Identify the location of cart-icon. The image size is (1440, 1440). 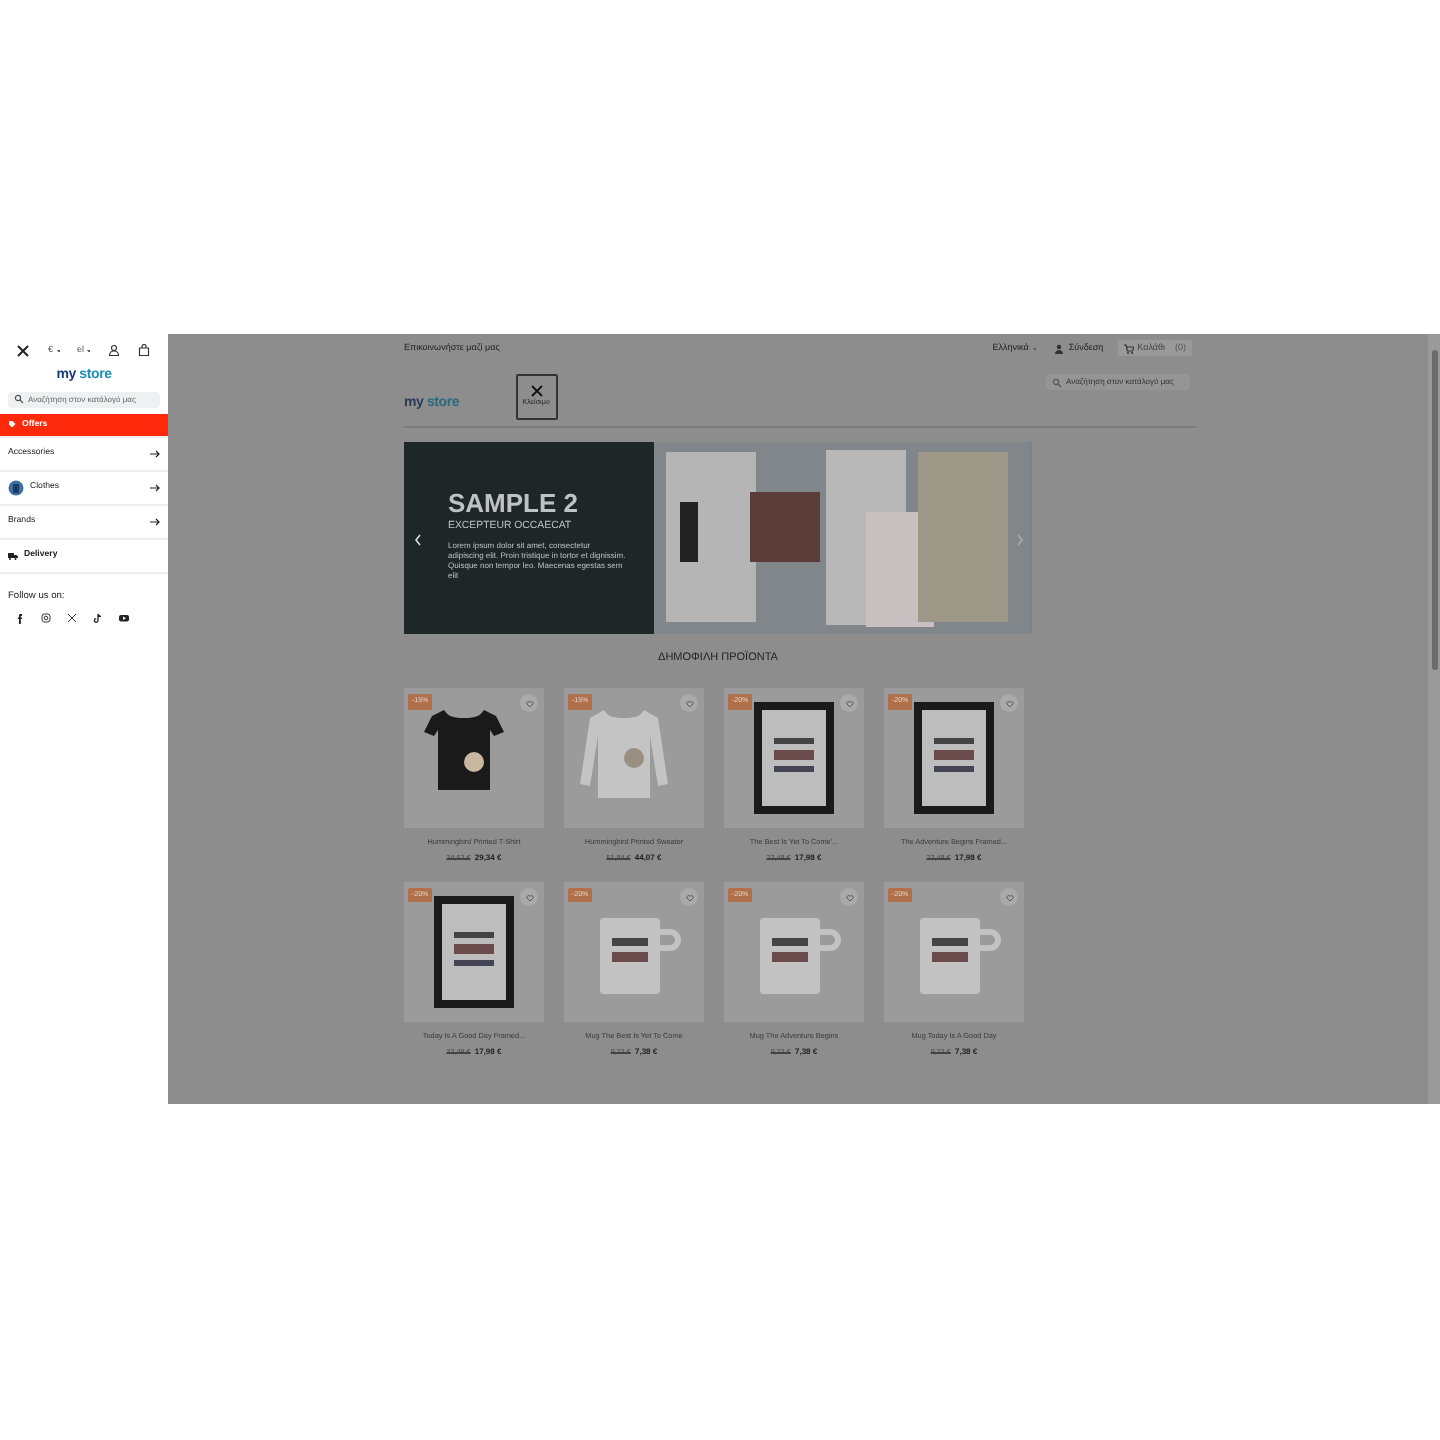
(1128, 348).